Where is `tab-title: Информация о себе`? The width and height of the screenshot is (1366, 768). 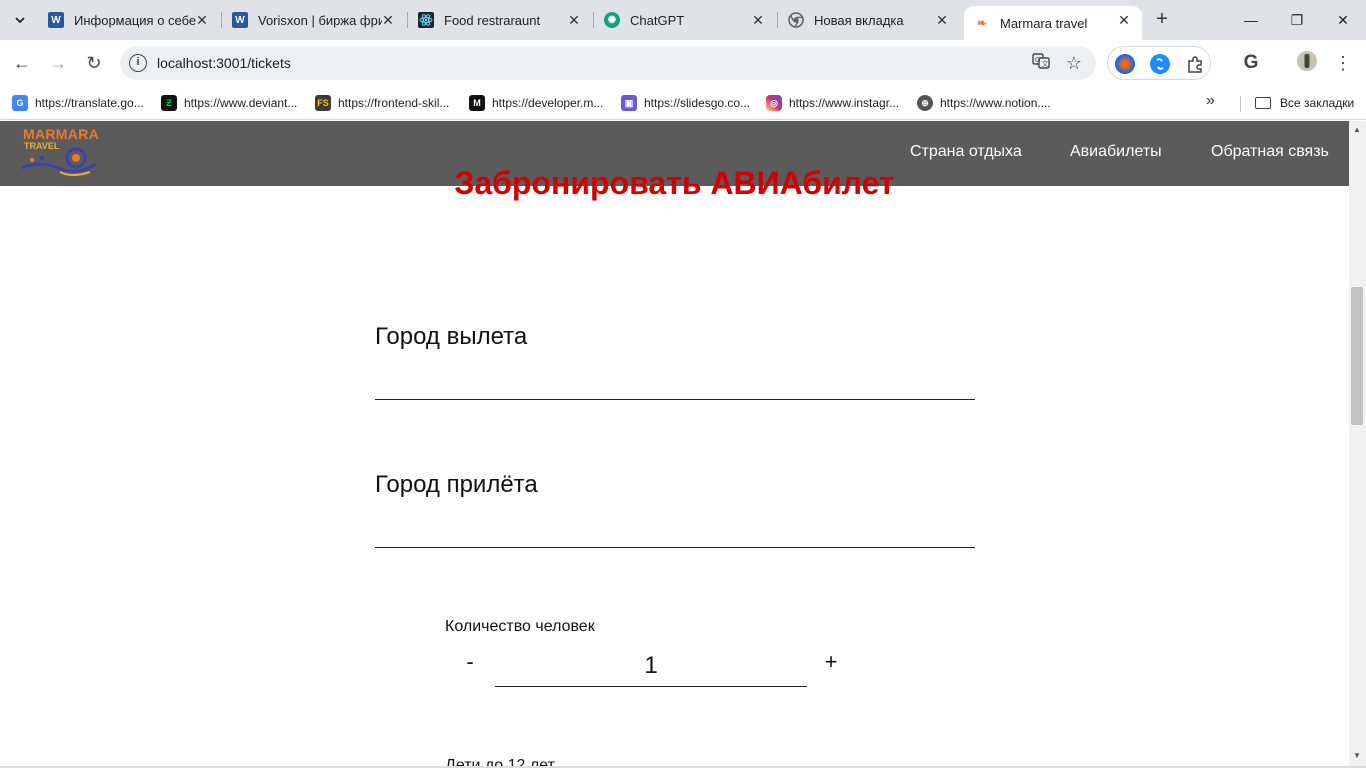
tab-title: Информация о себе is located at coordinates (135, 20).